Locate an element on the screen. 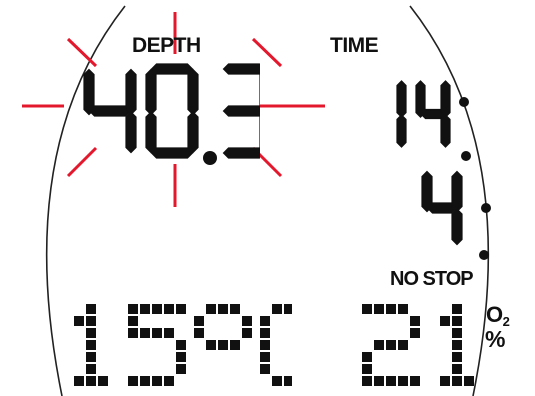  degree-symbol-icon is located at coordinates (223, 327).